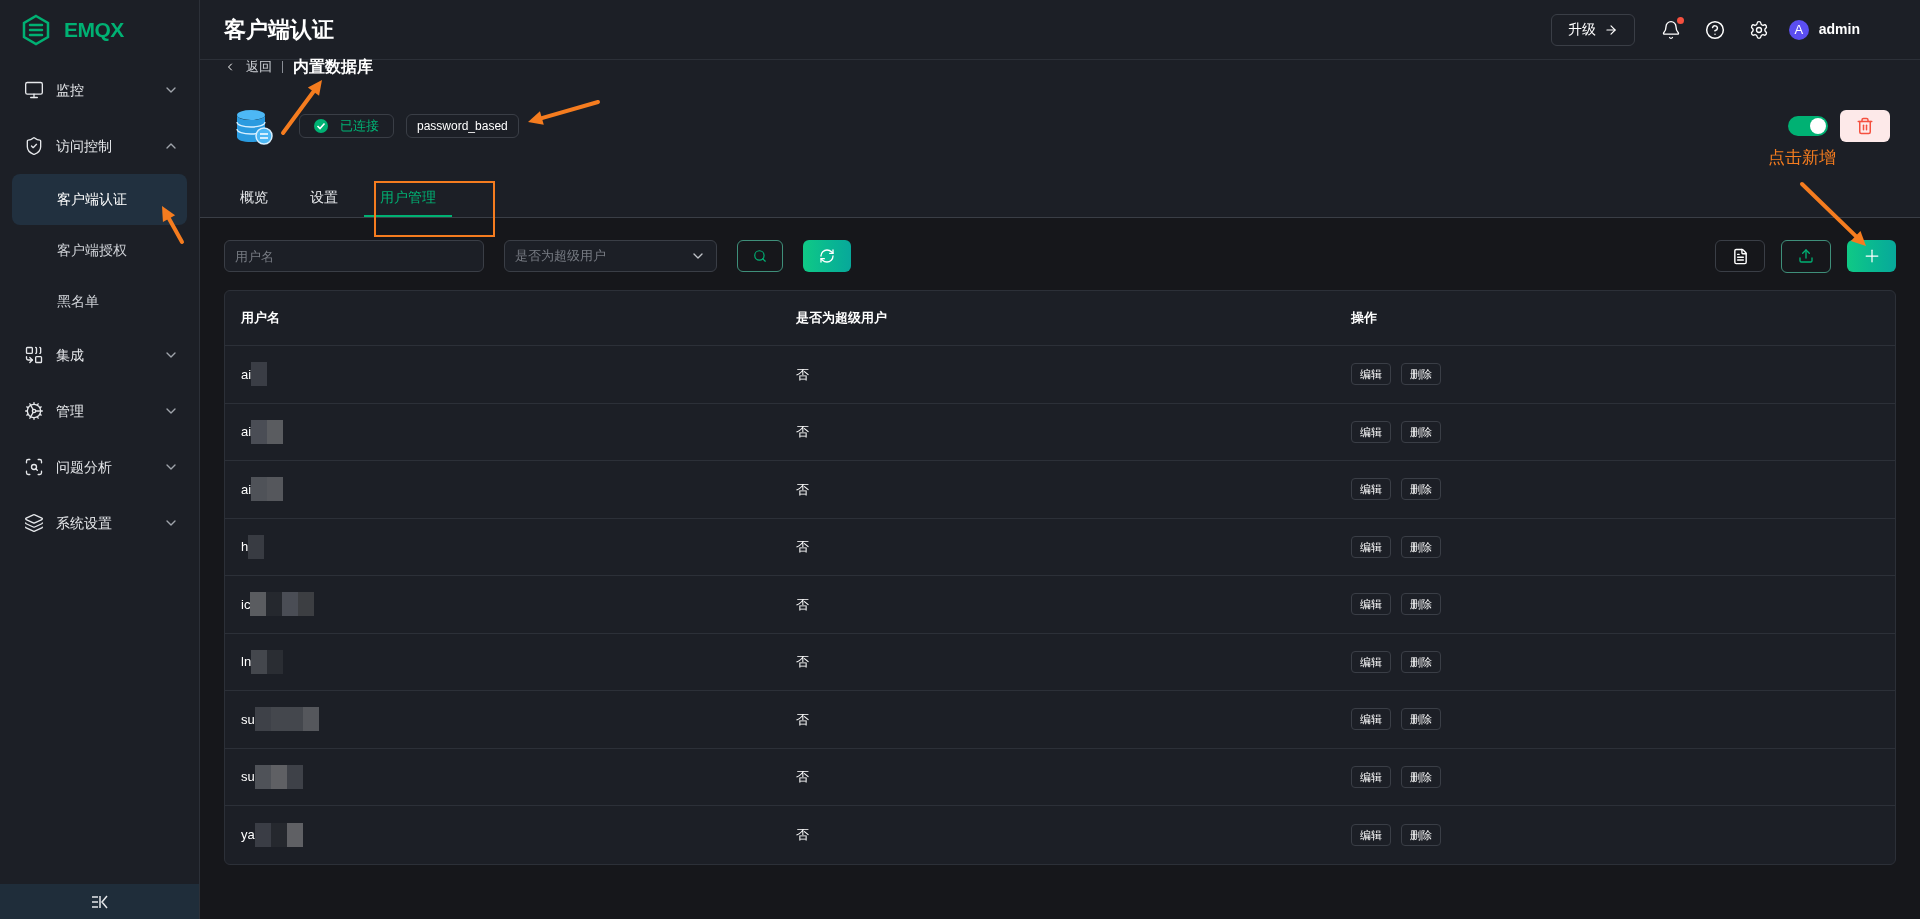  What do you see at coordinates (99, 467) in the screenshot?
I see `nav-group: 问题分析` at bounding box center [99, 467].